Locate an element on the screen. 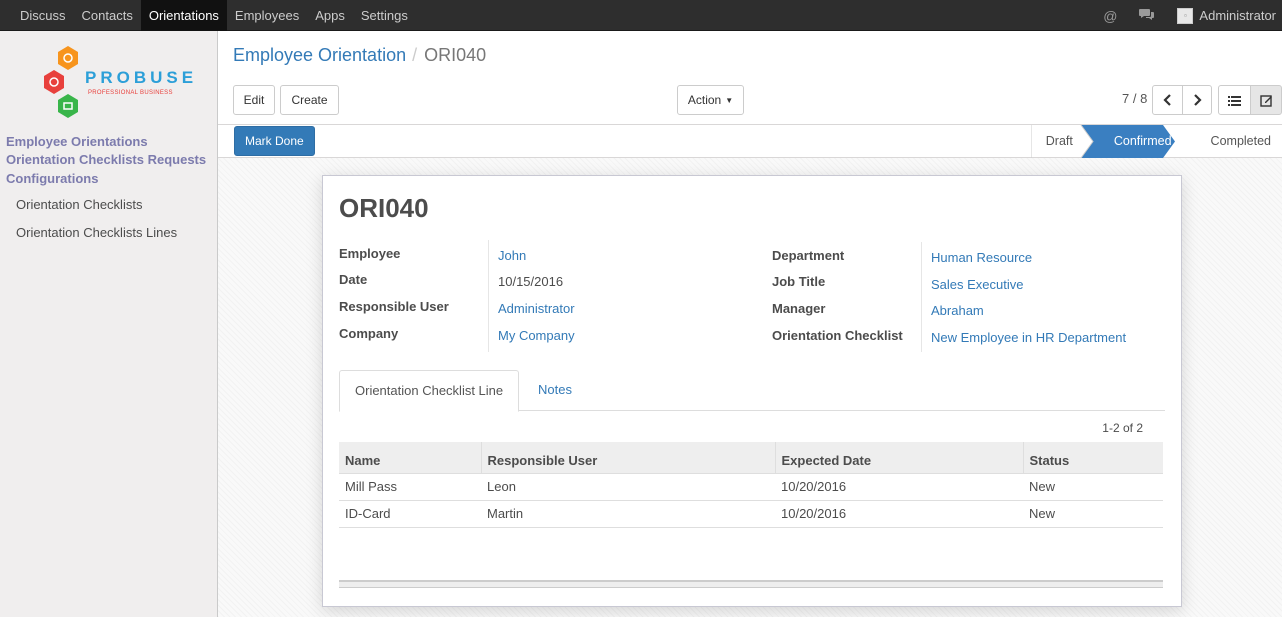 This screenshot has height=617, width=1282. form-view-button is located at coordinates (1266, 100).